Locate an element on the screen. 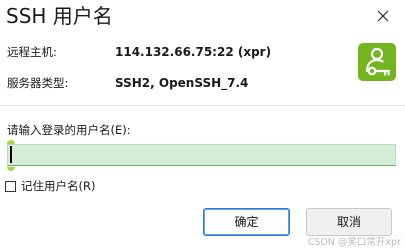 The height and width of the screenshot is (252, 405). cancel-button: 取消 is located at coordinates (349, 222).